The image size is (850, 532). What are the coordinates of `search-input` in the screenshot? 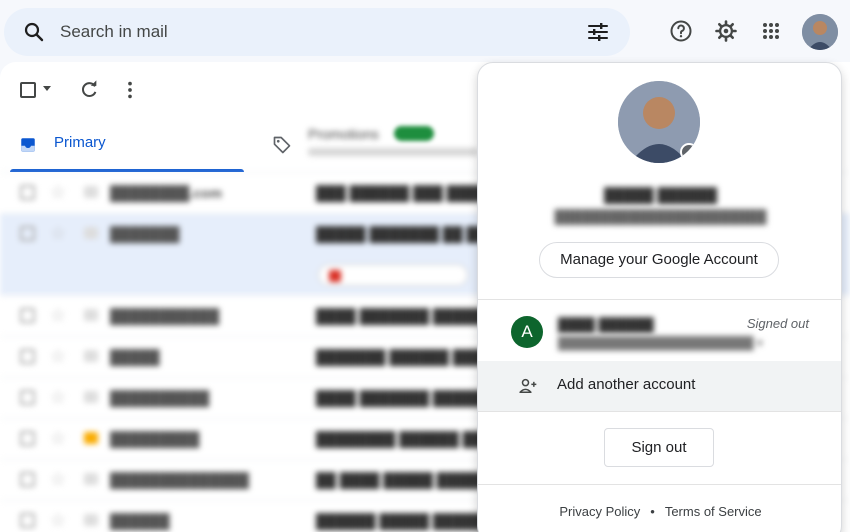 It's located at (310, 32).